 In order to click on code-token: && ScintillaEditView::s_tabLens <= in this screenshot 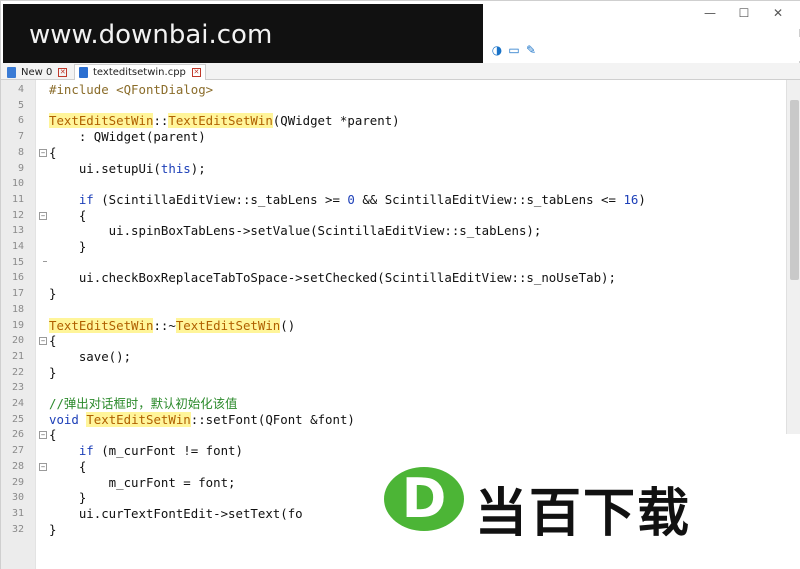, I will do `click(489, 199)`.